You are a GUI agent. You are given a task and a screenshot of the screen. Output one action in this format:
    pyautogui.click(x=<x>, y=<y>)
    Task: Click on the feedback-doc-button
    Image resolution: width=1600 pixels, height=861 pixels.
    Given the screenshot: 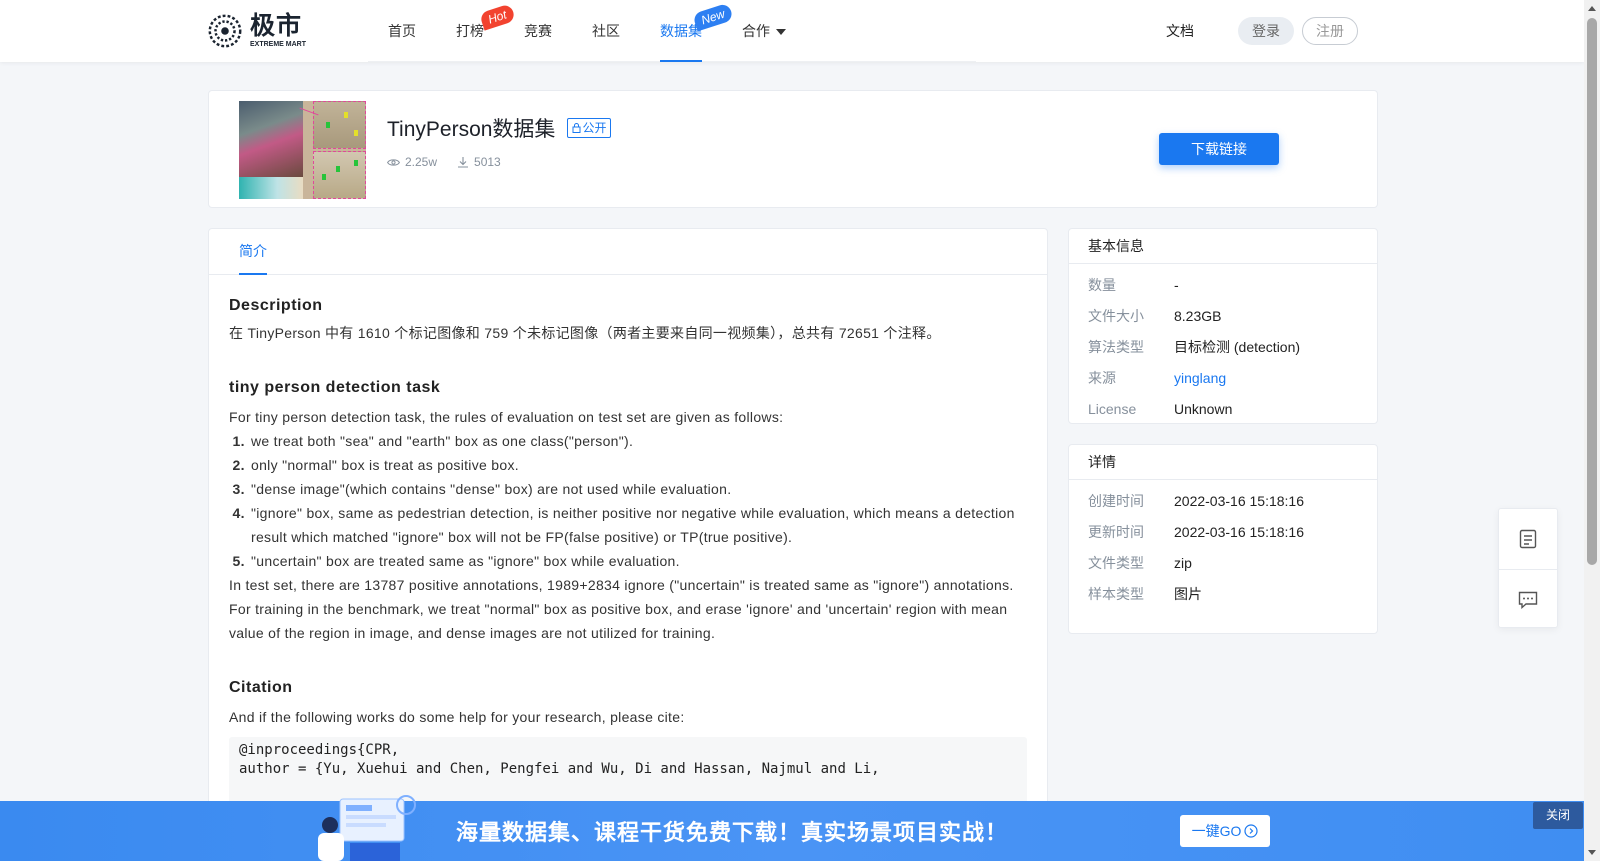 What is the action you would take?
    pyautogui.click(x=1528, y=539)
    